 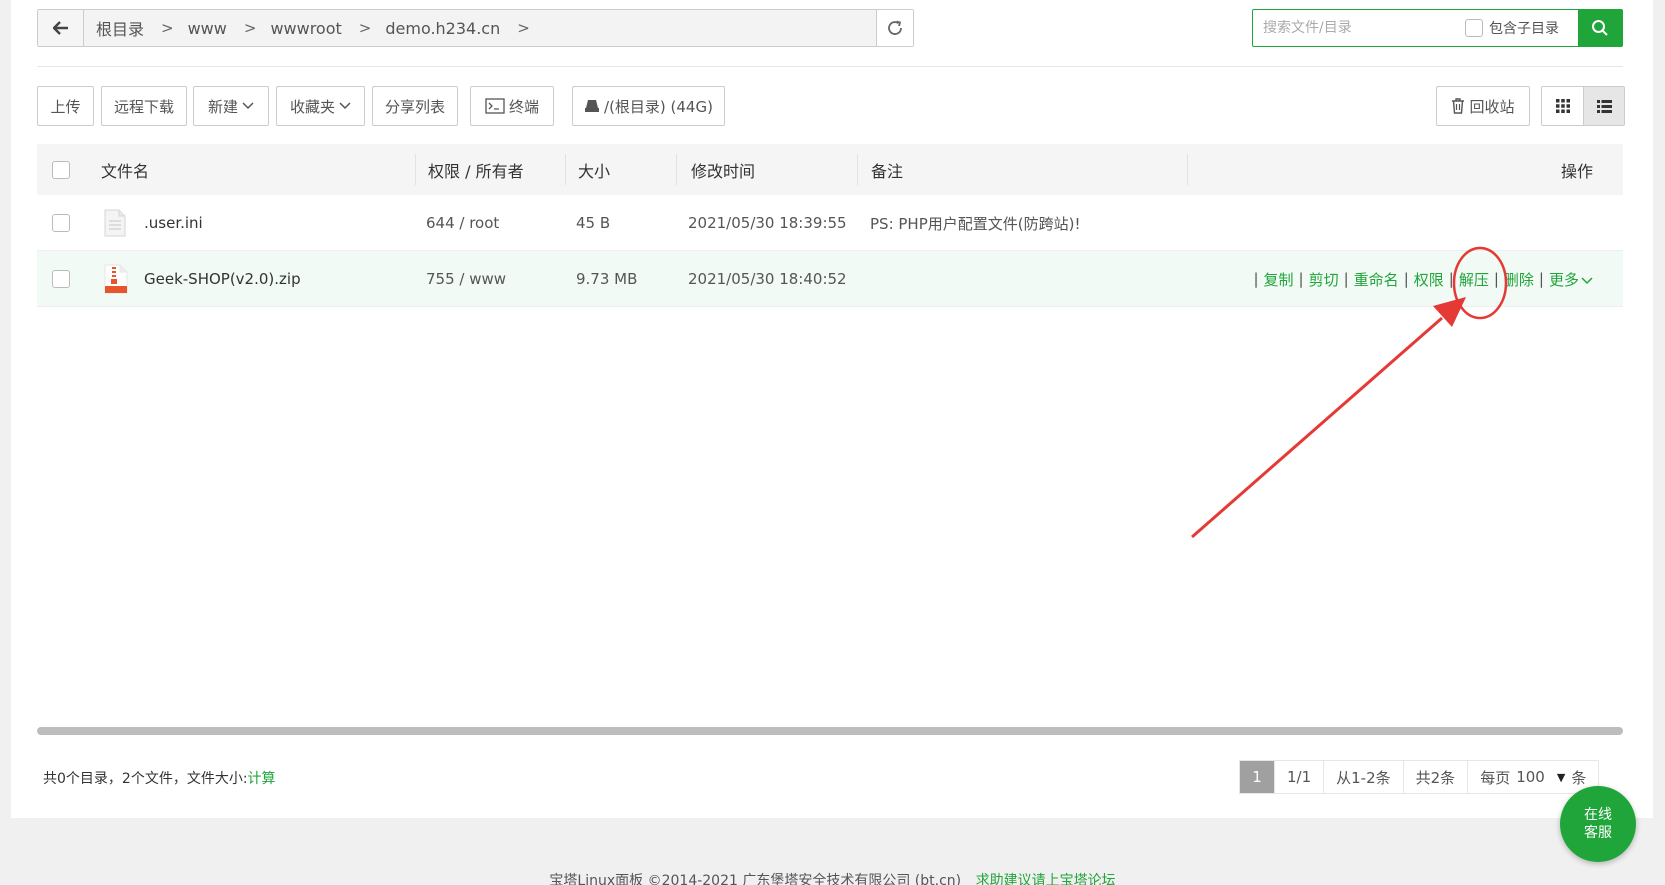 I want to click on breadcrumb-wwwroot: wwwroot, so click(x=305, y=28).